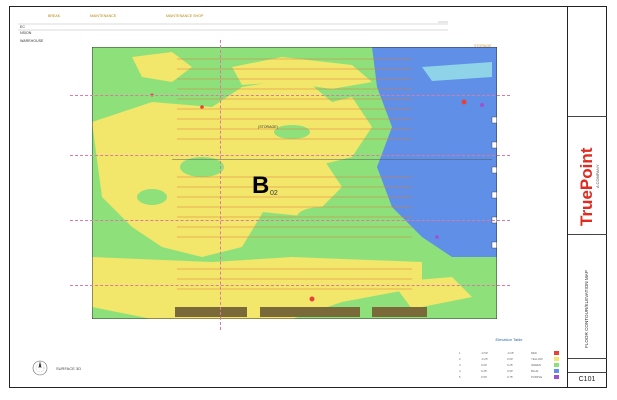  I want to click on legend-cell: 0.75', so click(510, 377).